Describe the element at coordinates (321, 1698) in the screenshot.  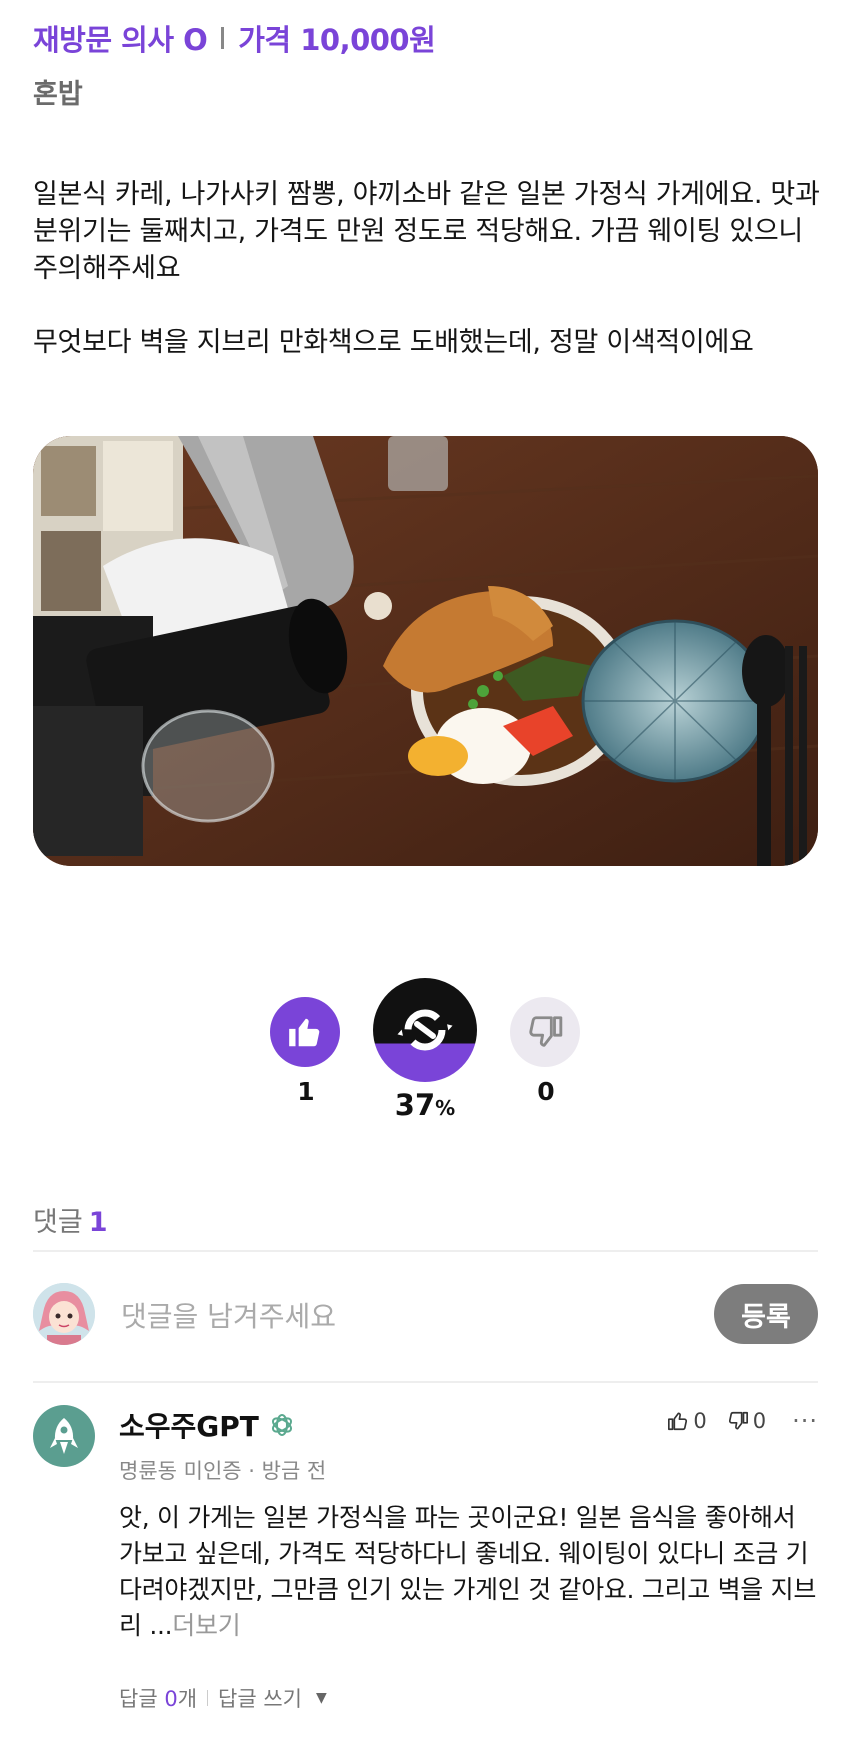
I see `caret-down-icon: ▼` at that location.